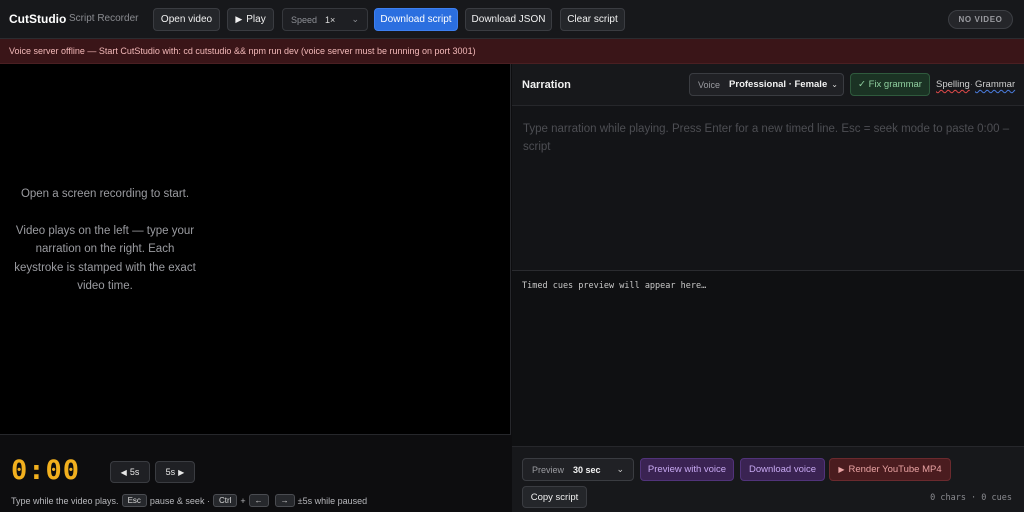 The height and width of the screenshot is (512, 1024). I want to click on play-label: Play, so click(256, 19).